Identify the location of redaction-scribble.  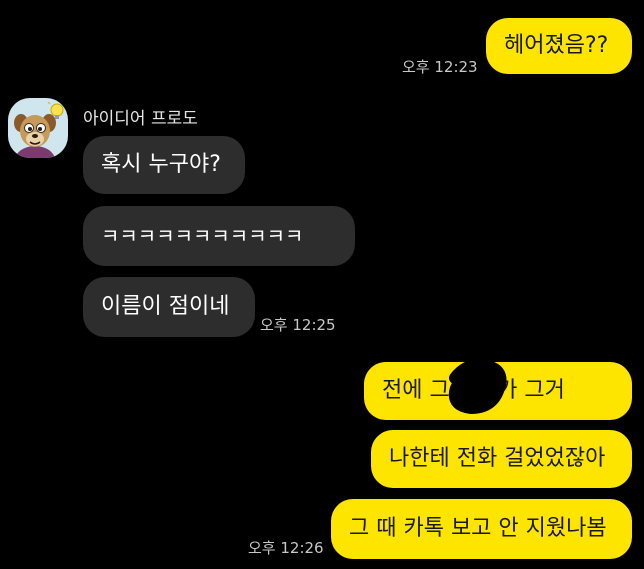
(477, 386).